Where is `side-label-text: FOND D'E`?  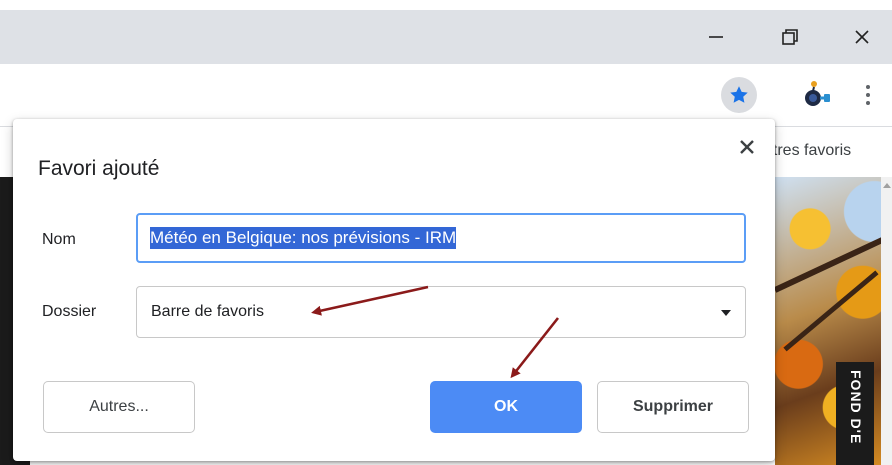 side-label-text: FOND D'E is located at coordinates (856, 407).